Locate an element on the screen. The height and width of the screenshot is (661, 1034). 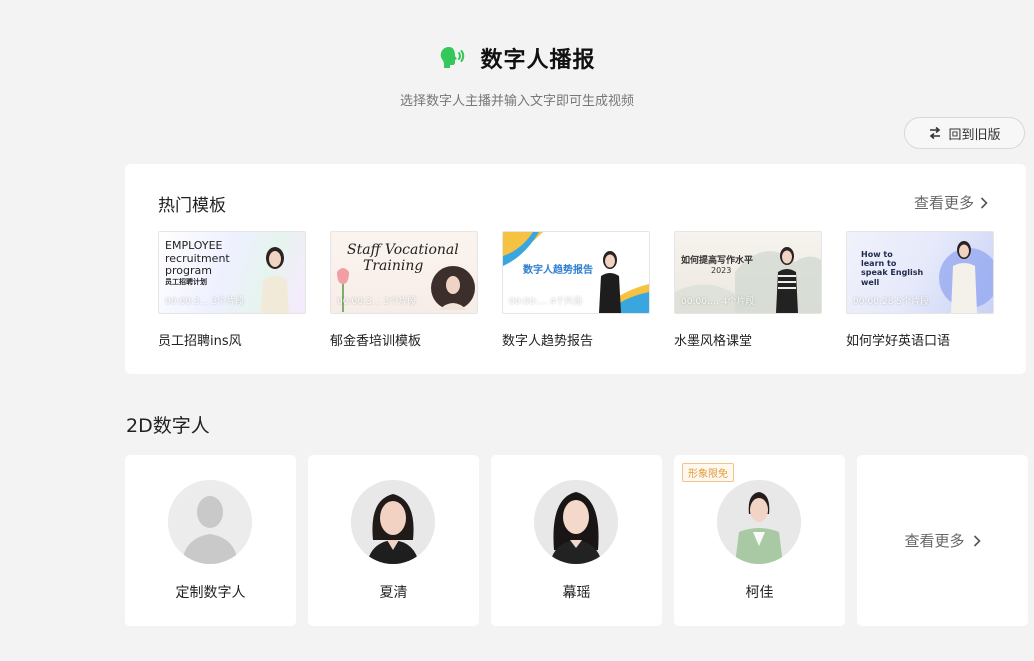
limited-free-badge: 形象限免 is located at coordinates (708, 472).